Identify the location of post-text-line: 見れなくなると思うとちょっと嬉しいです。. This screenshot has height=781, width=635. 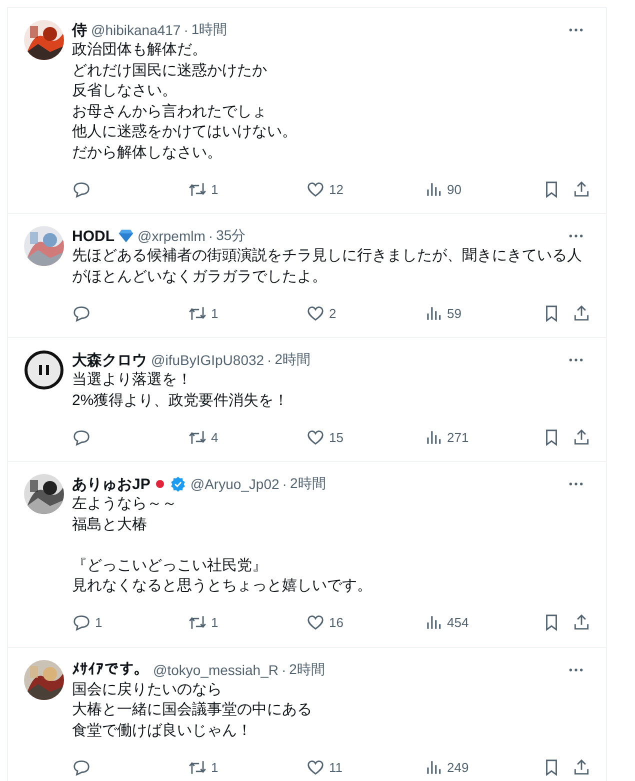
(222, 586).